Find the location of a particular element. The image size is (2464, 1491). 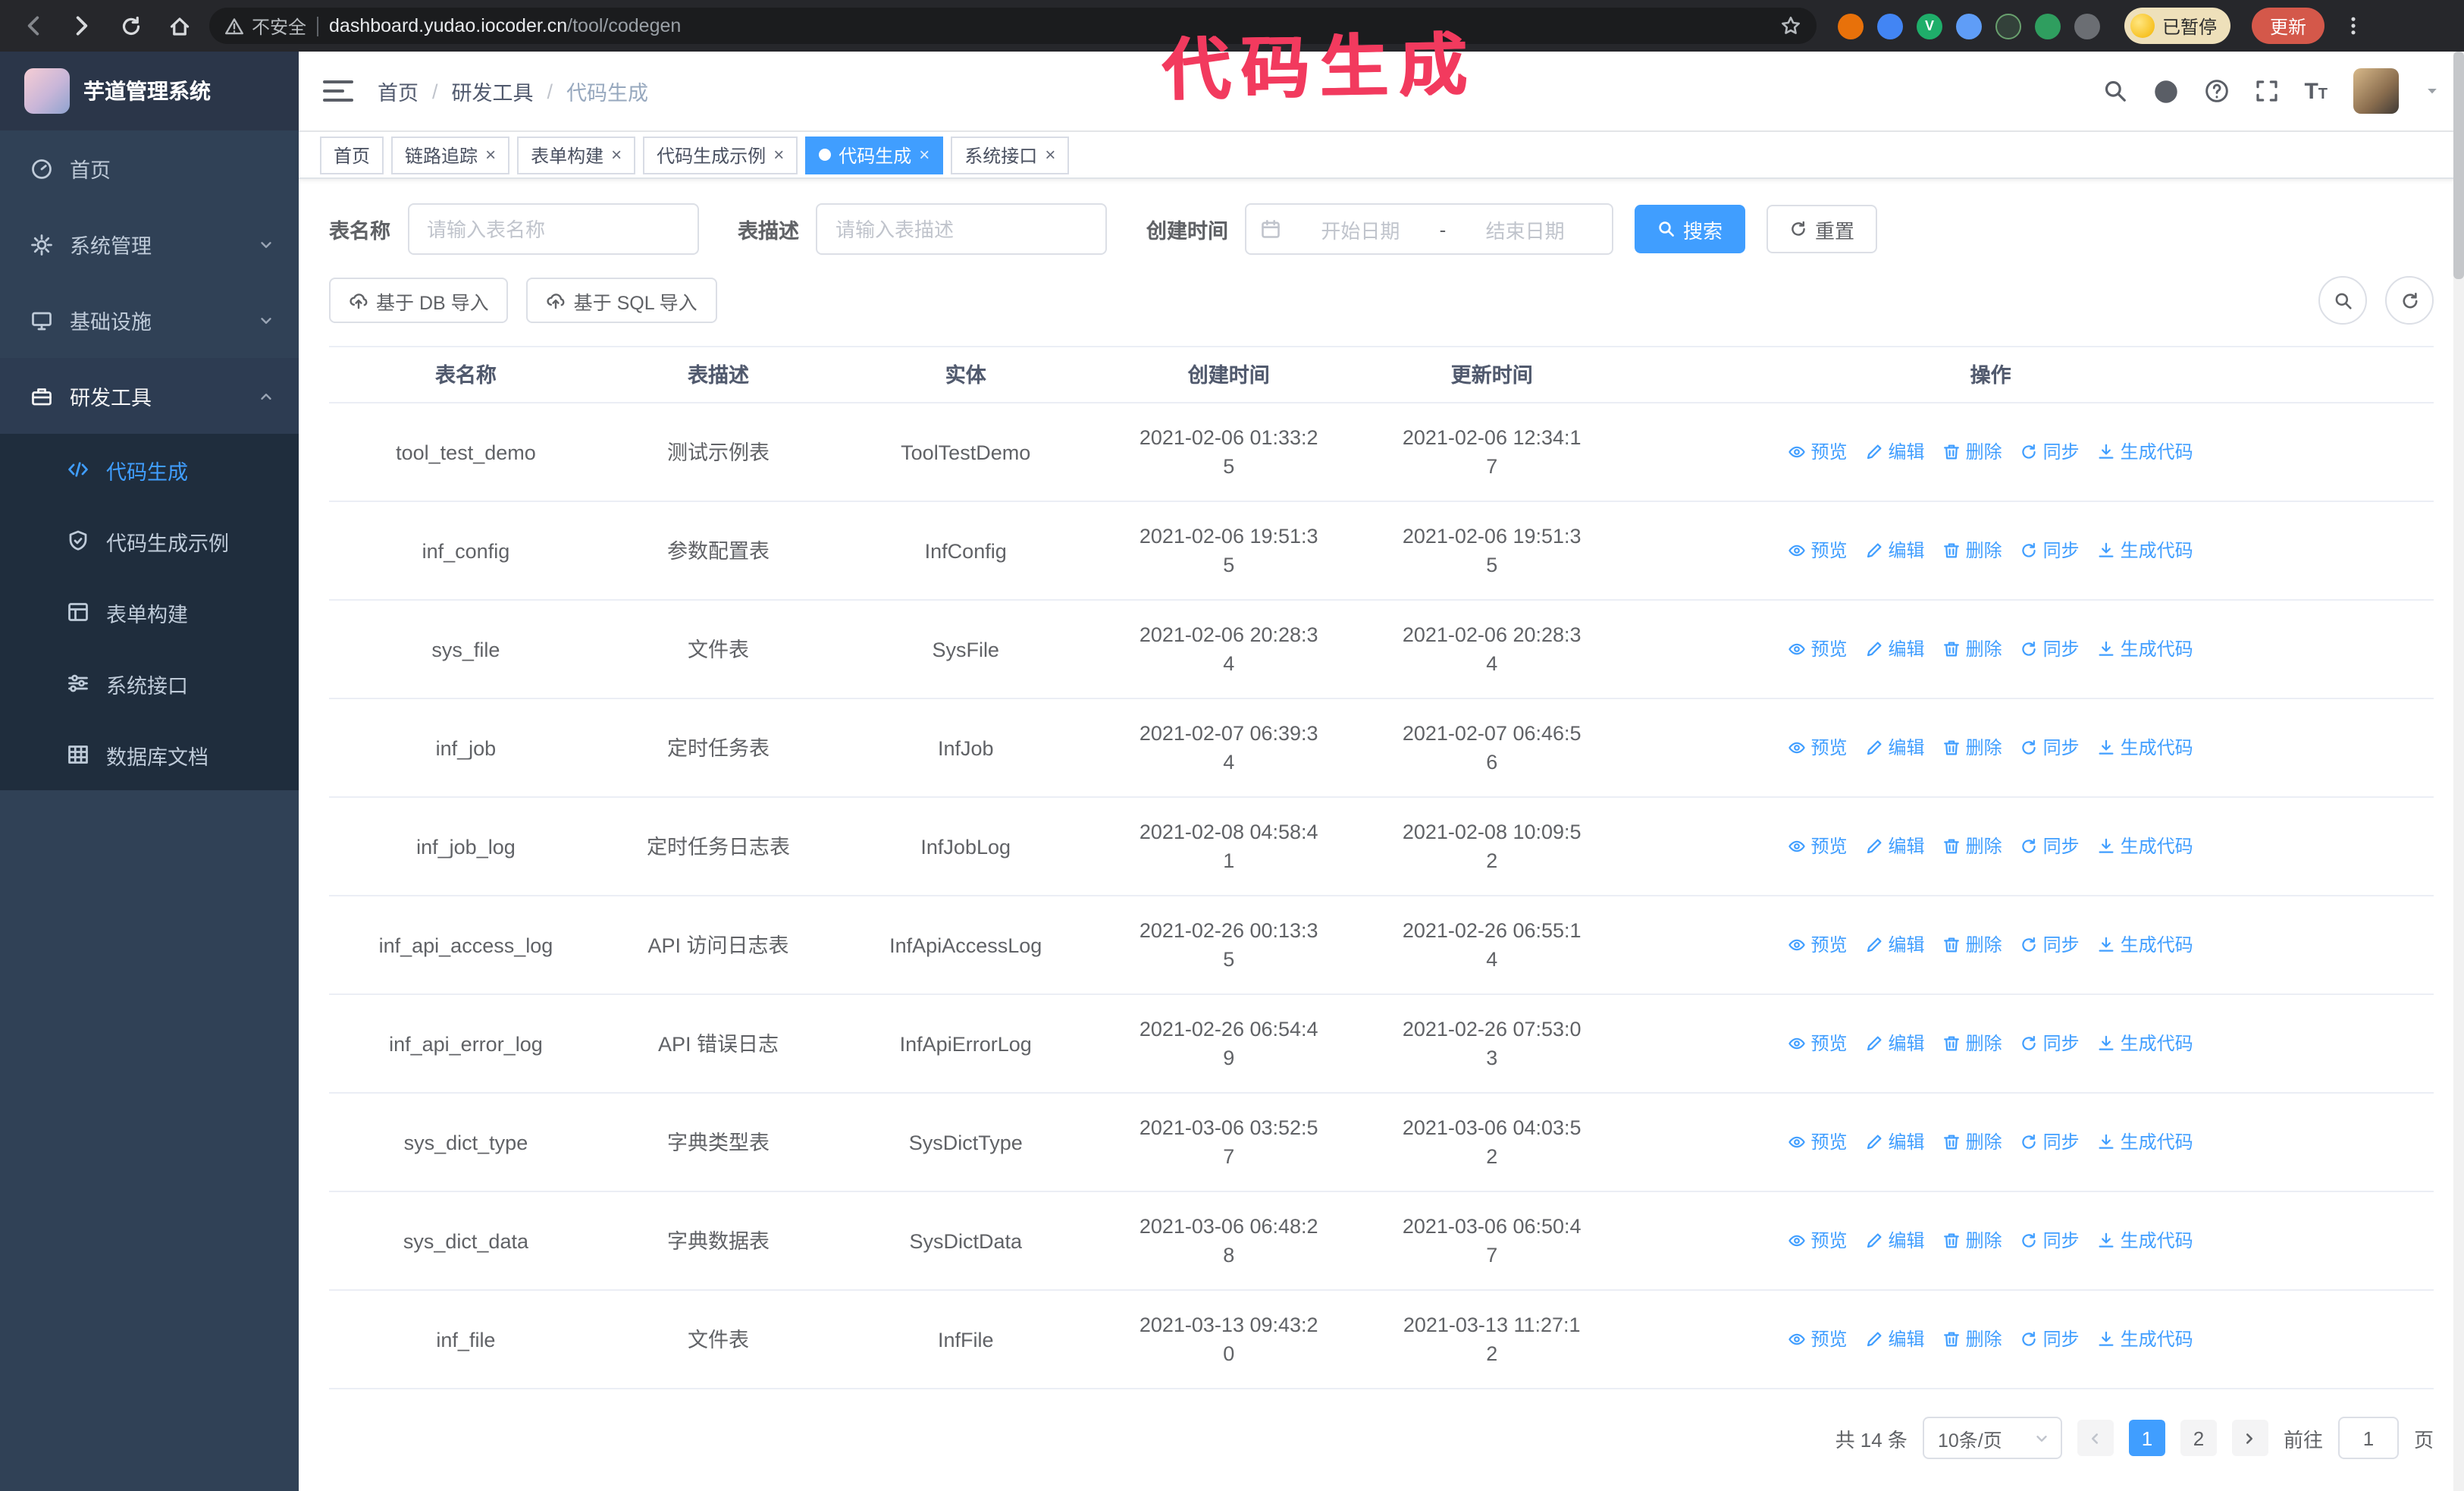

avatar-caret-icon is located at coordinates (2432, 91).